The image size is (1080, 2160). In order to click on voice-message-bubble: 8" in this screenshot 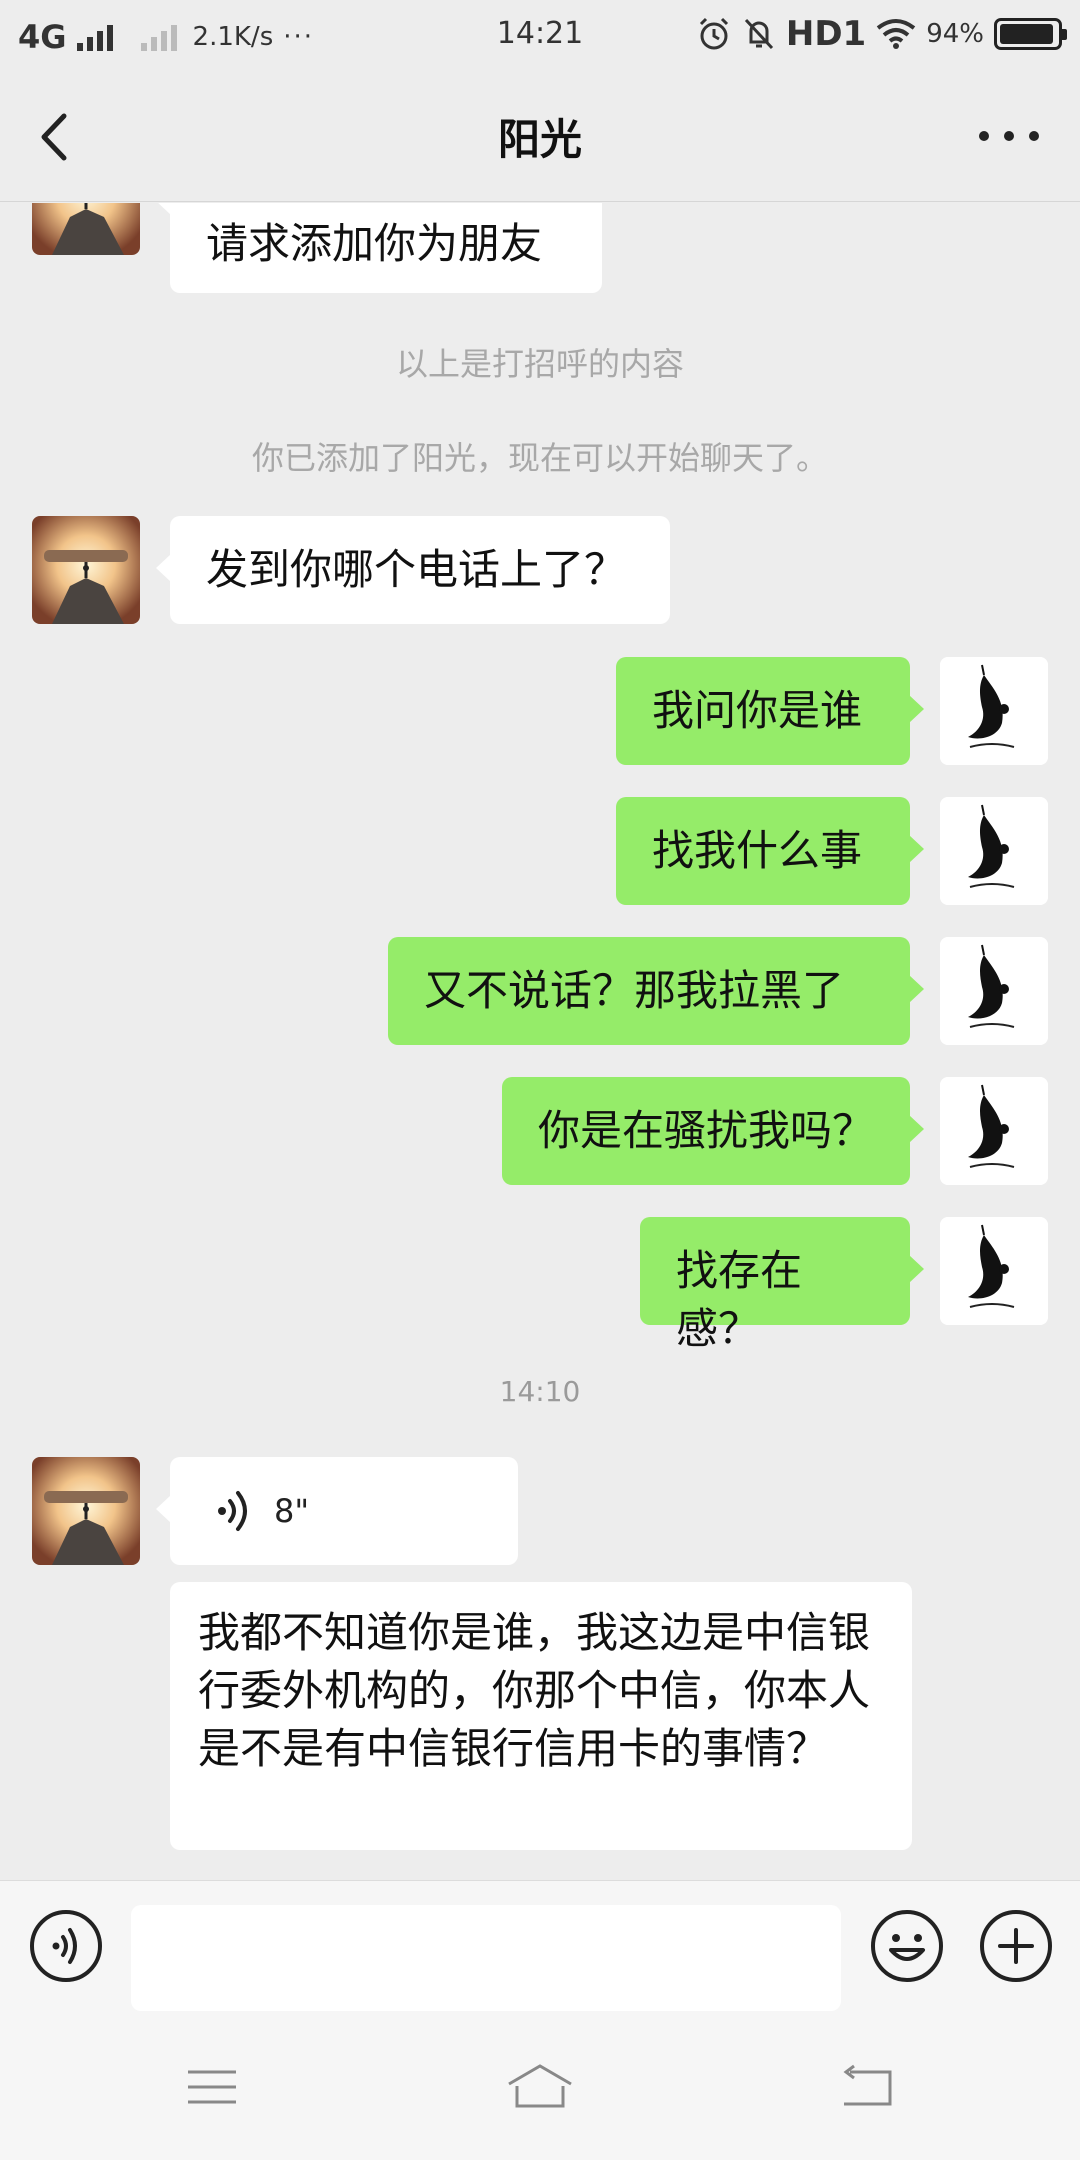, I will do `click(337, 1511)`.